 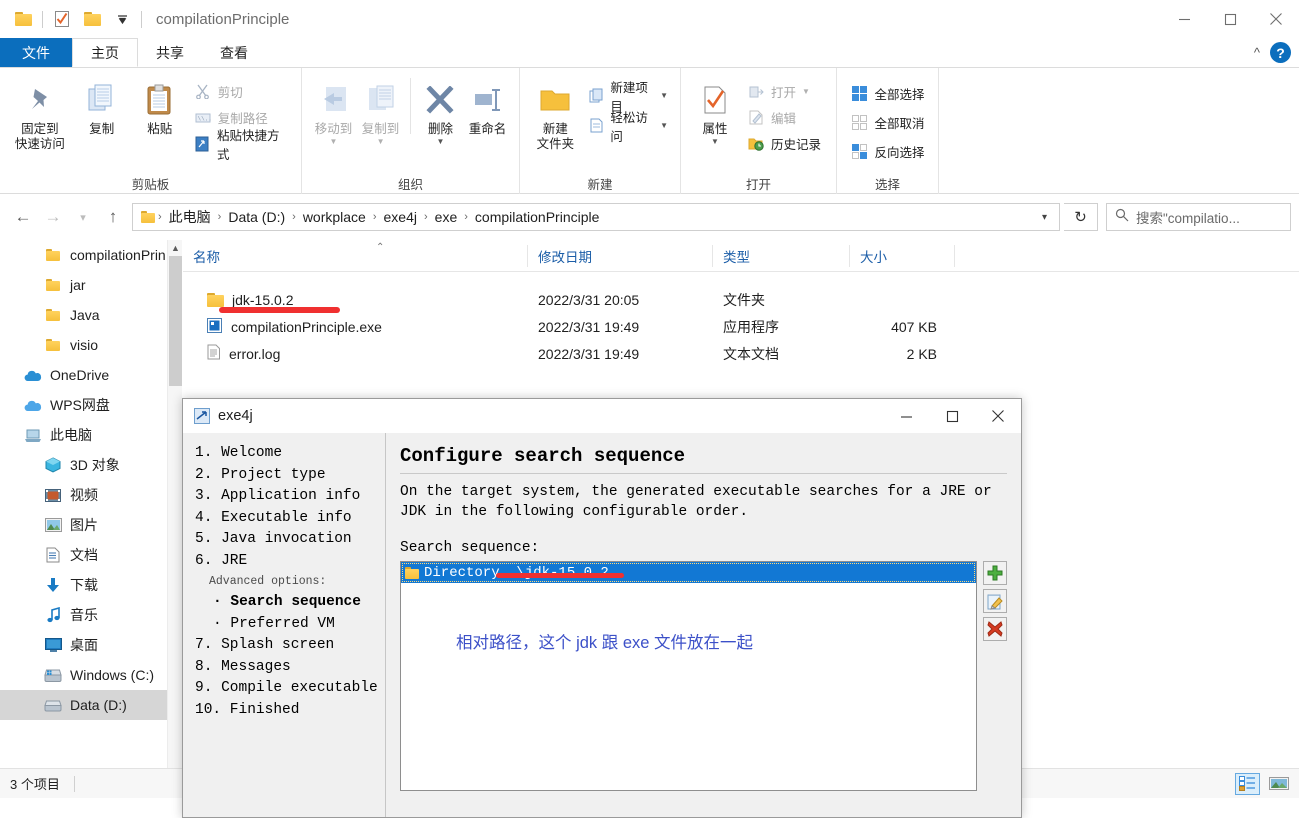 What do you see at coordinates (995, 601) in the screenshot?
I see `edit-entry-button` at bounding box center [995, 601].